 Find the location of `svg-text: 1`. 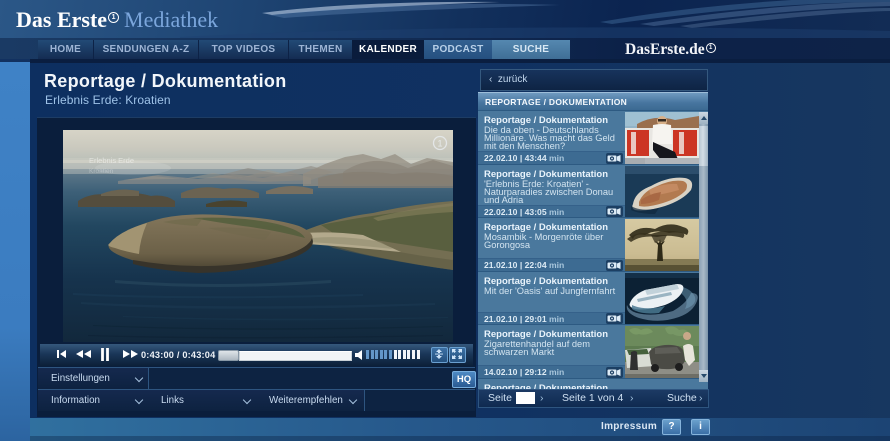

svg-text: 1 is located at coordinates (439, 144).